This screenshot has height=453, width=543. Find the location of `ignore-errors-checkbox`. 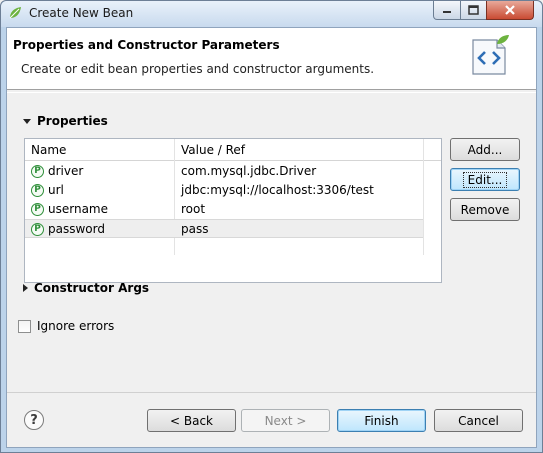

ignore-errors-checkbox is located at coordinates (24, 326).